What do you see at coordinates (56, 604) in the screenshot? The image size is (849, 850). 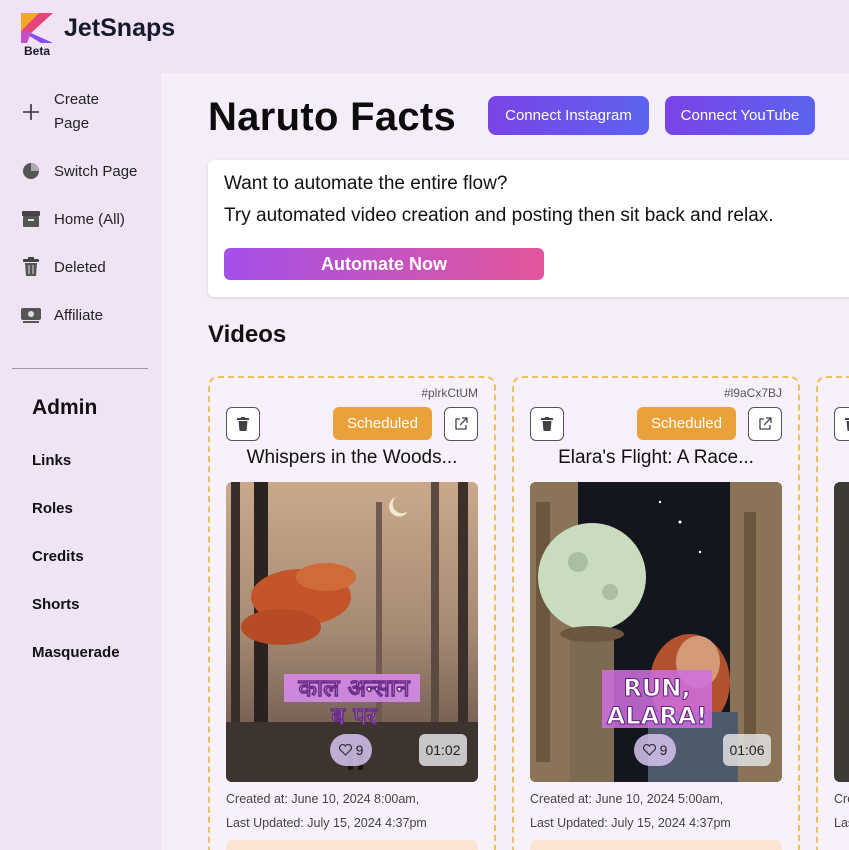 I see `admin-link-shorts: Shorts` at bounding box center [56, 604].